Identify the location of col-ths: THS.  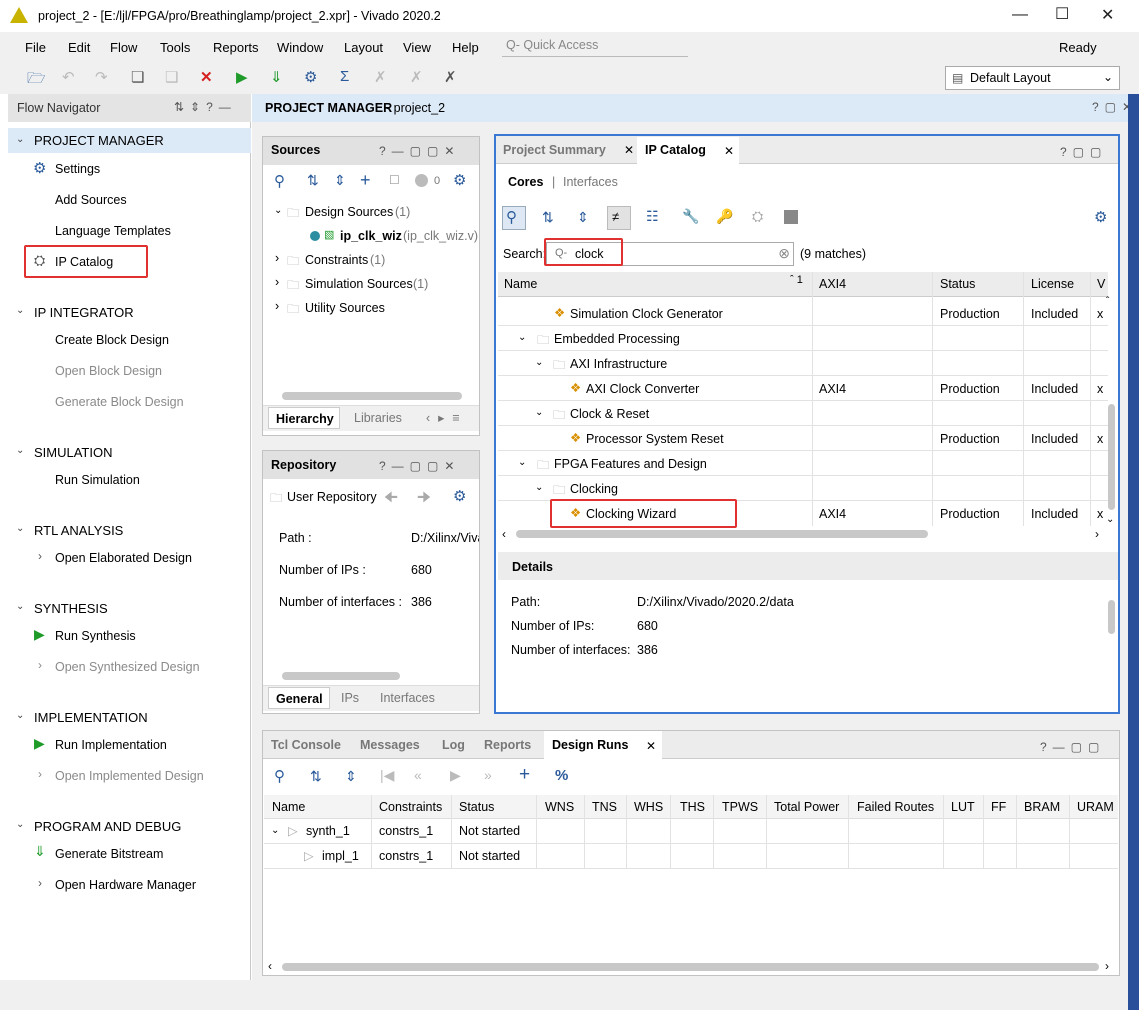
(692, 807).